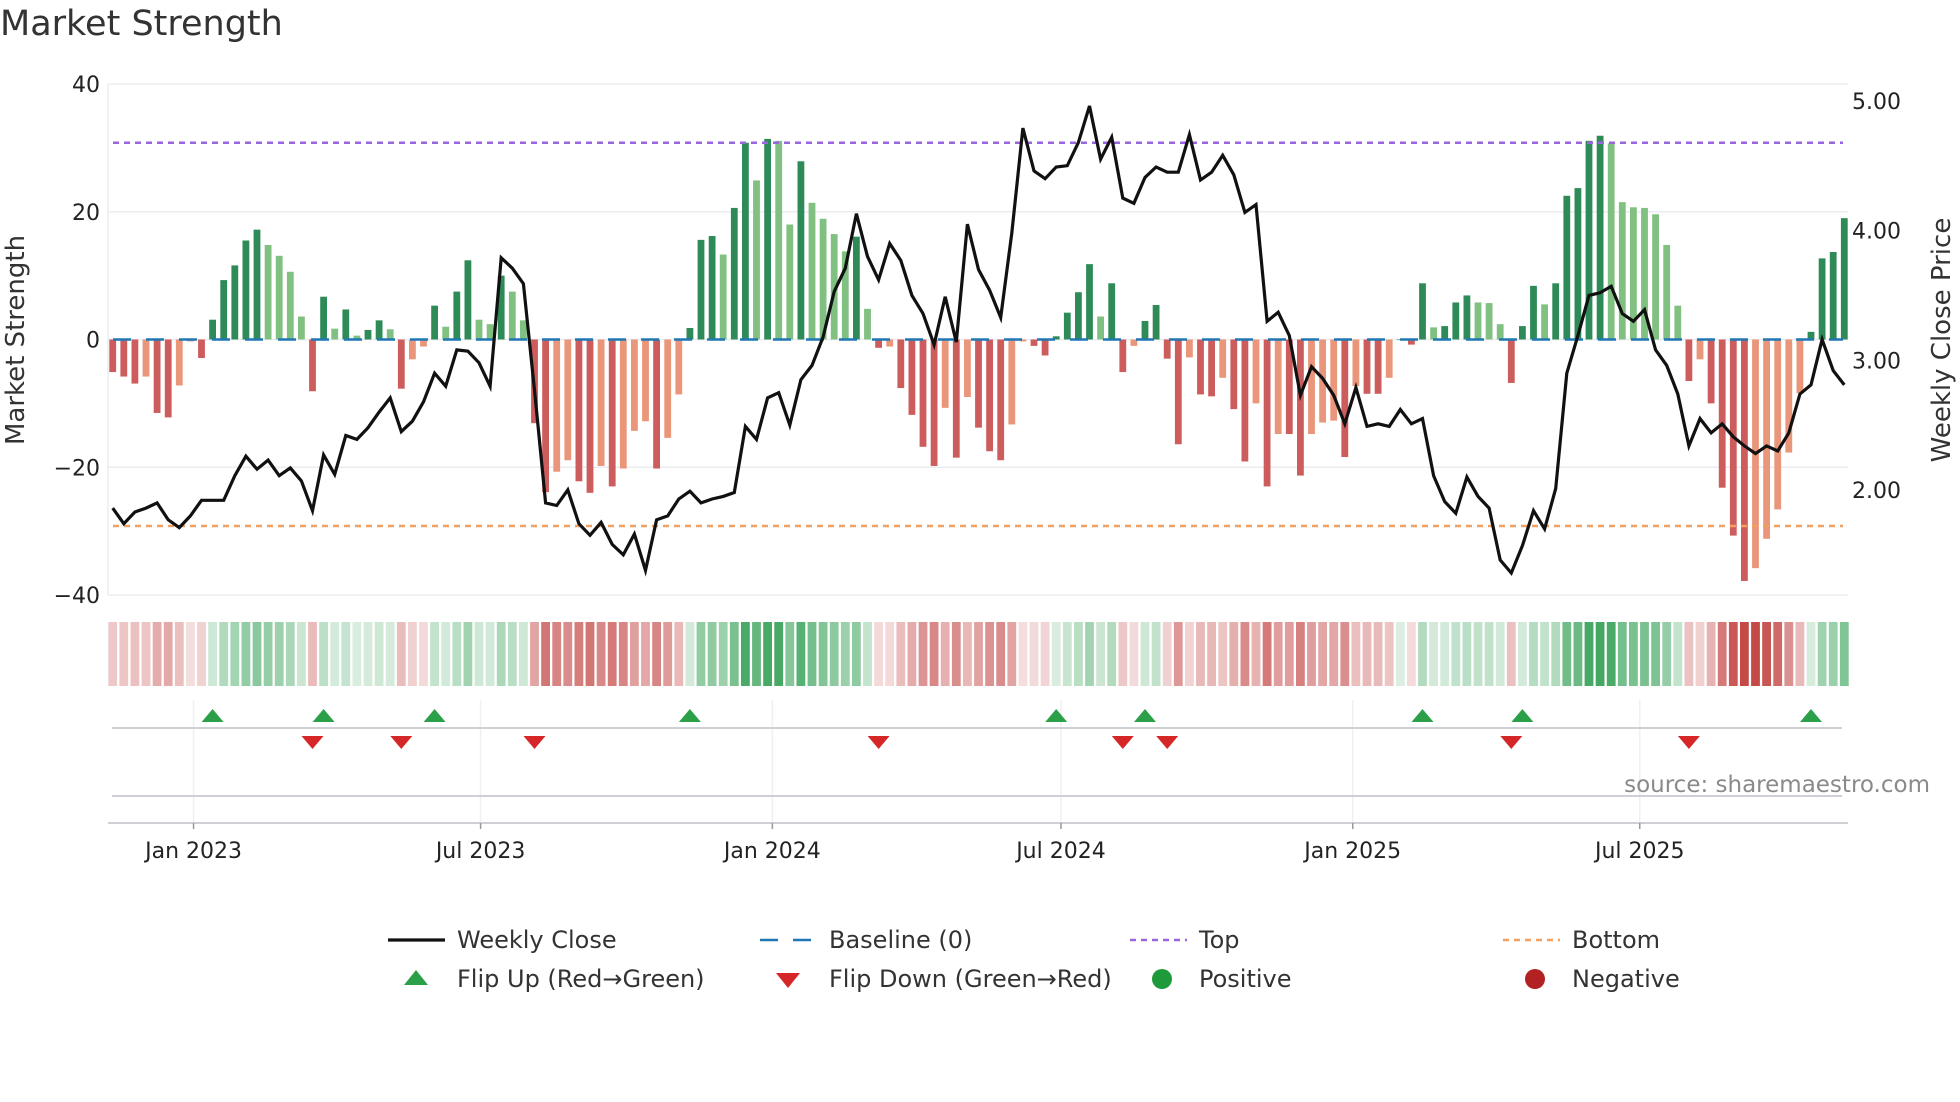 This screenshot has width=1960, height=1102. I want to click on legend-label: Flip Up (Red→Green), so click(581, 979).